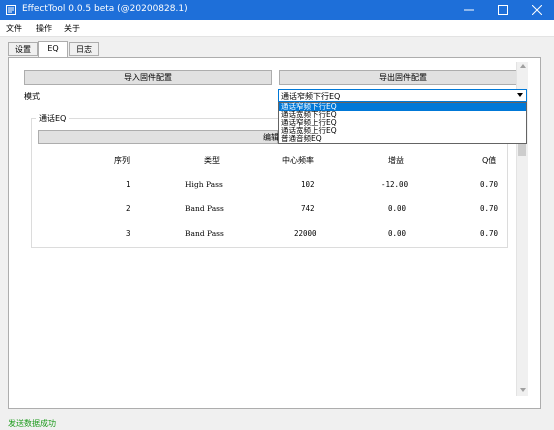 This screenshot has width=554, height=430. What do you see at coordinates (148, 77) in the screenshot?
I see `import-firmware-config-button: 导入固件配置` at bounding box center [148, 77].